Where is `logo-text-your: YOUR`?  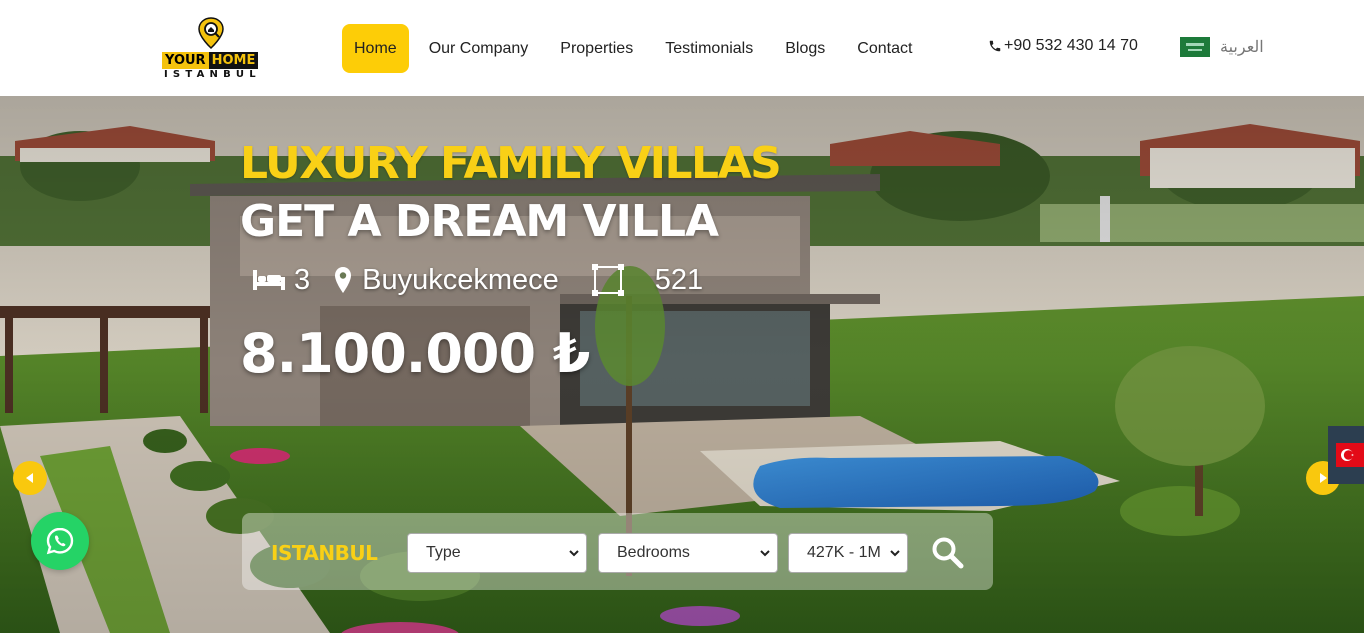
logo-text-your: YOUR is located at coordinates (185, 60).